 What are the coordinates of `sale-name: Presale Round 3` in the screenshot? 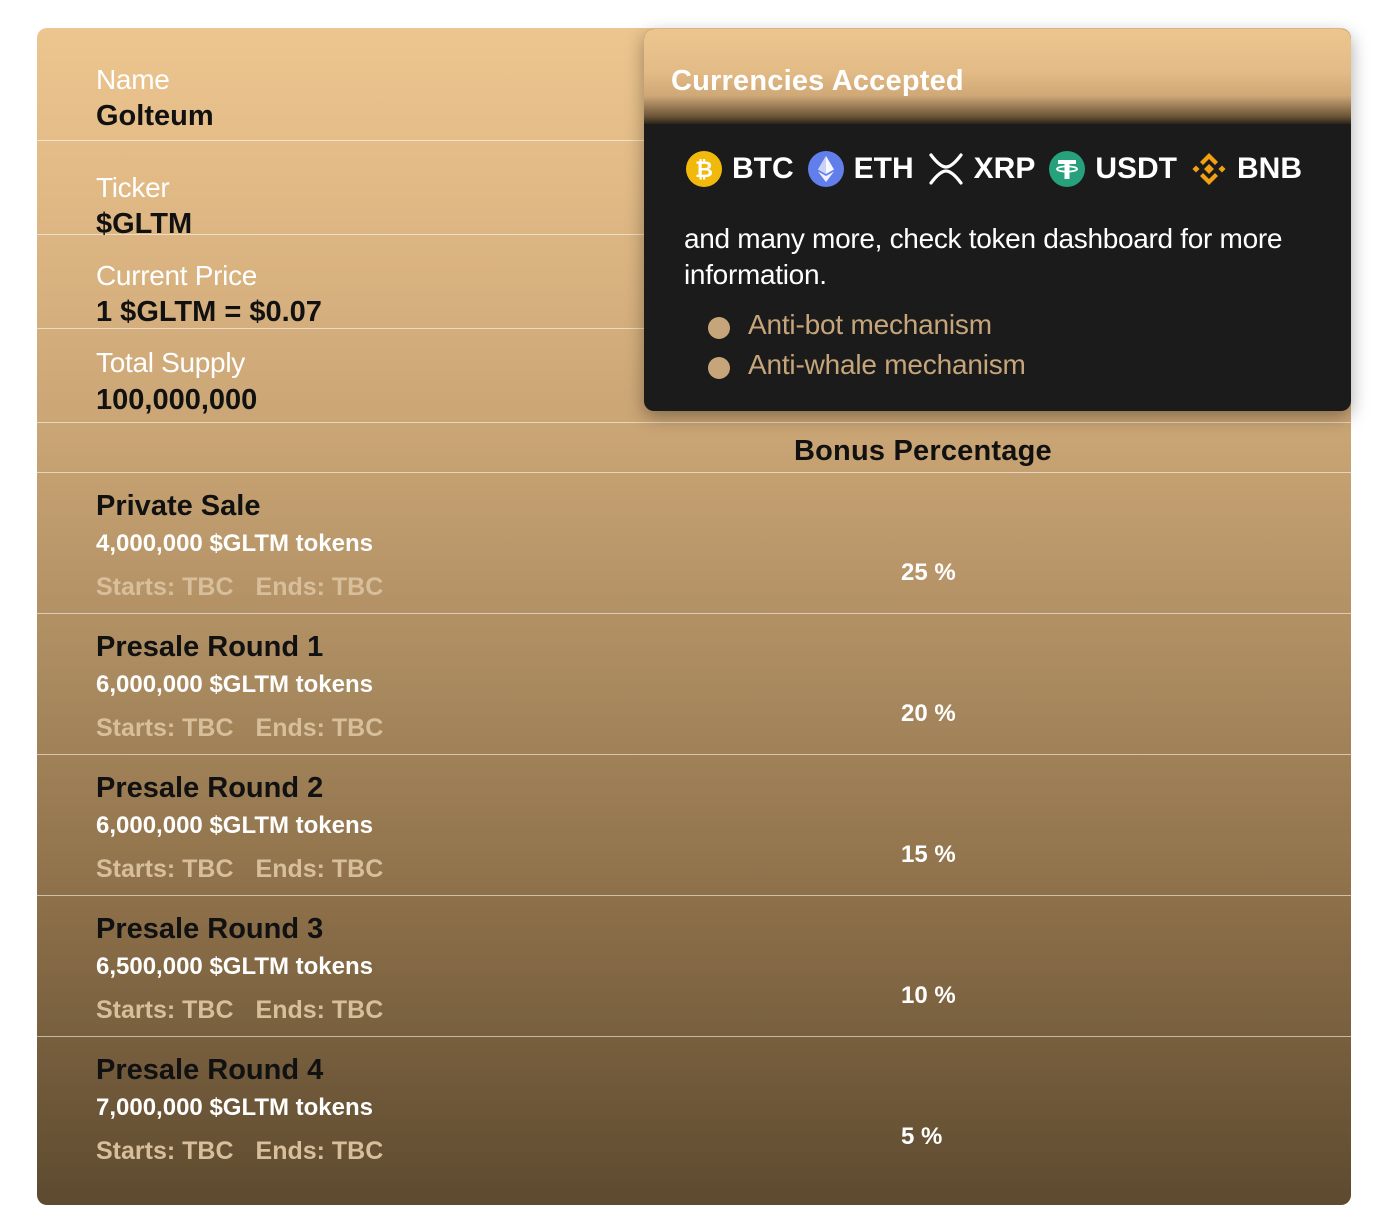 It's located at (210, 929).